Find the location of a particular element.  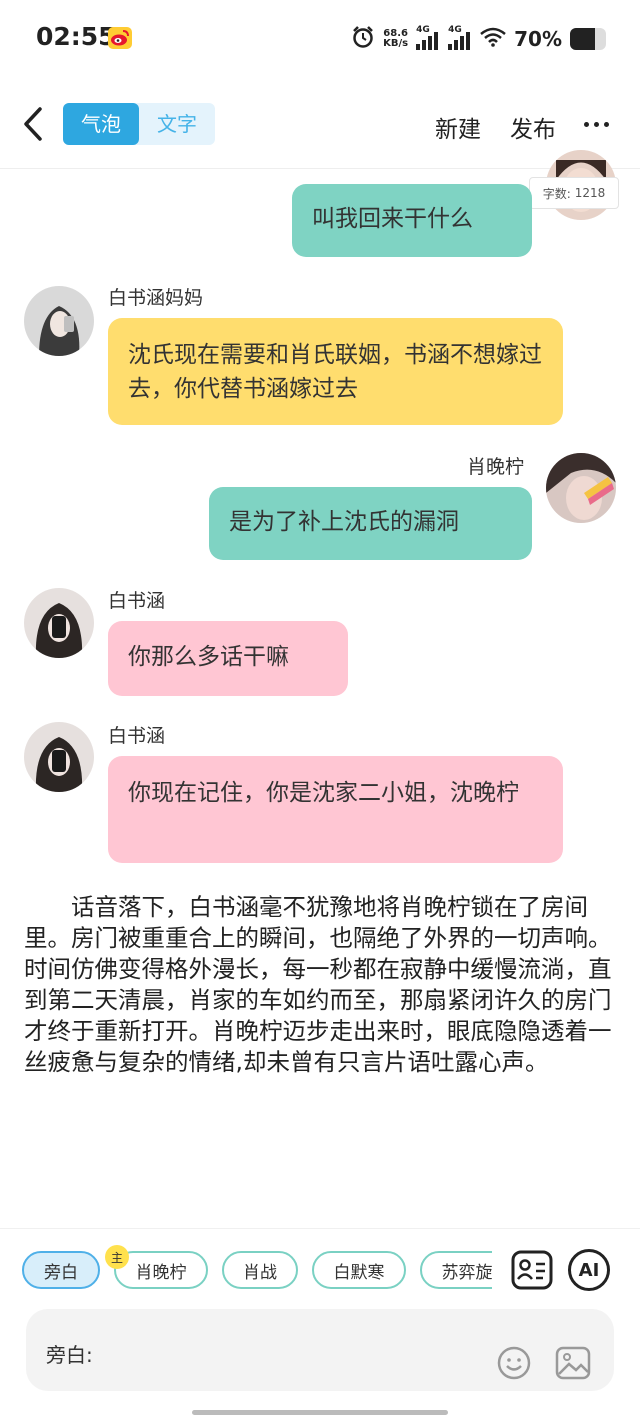

home-indicator is located at coordinates (320, 1412).